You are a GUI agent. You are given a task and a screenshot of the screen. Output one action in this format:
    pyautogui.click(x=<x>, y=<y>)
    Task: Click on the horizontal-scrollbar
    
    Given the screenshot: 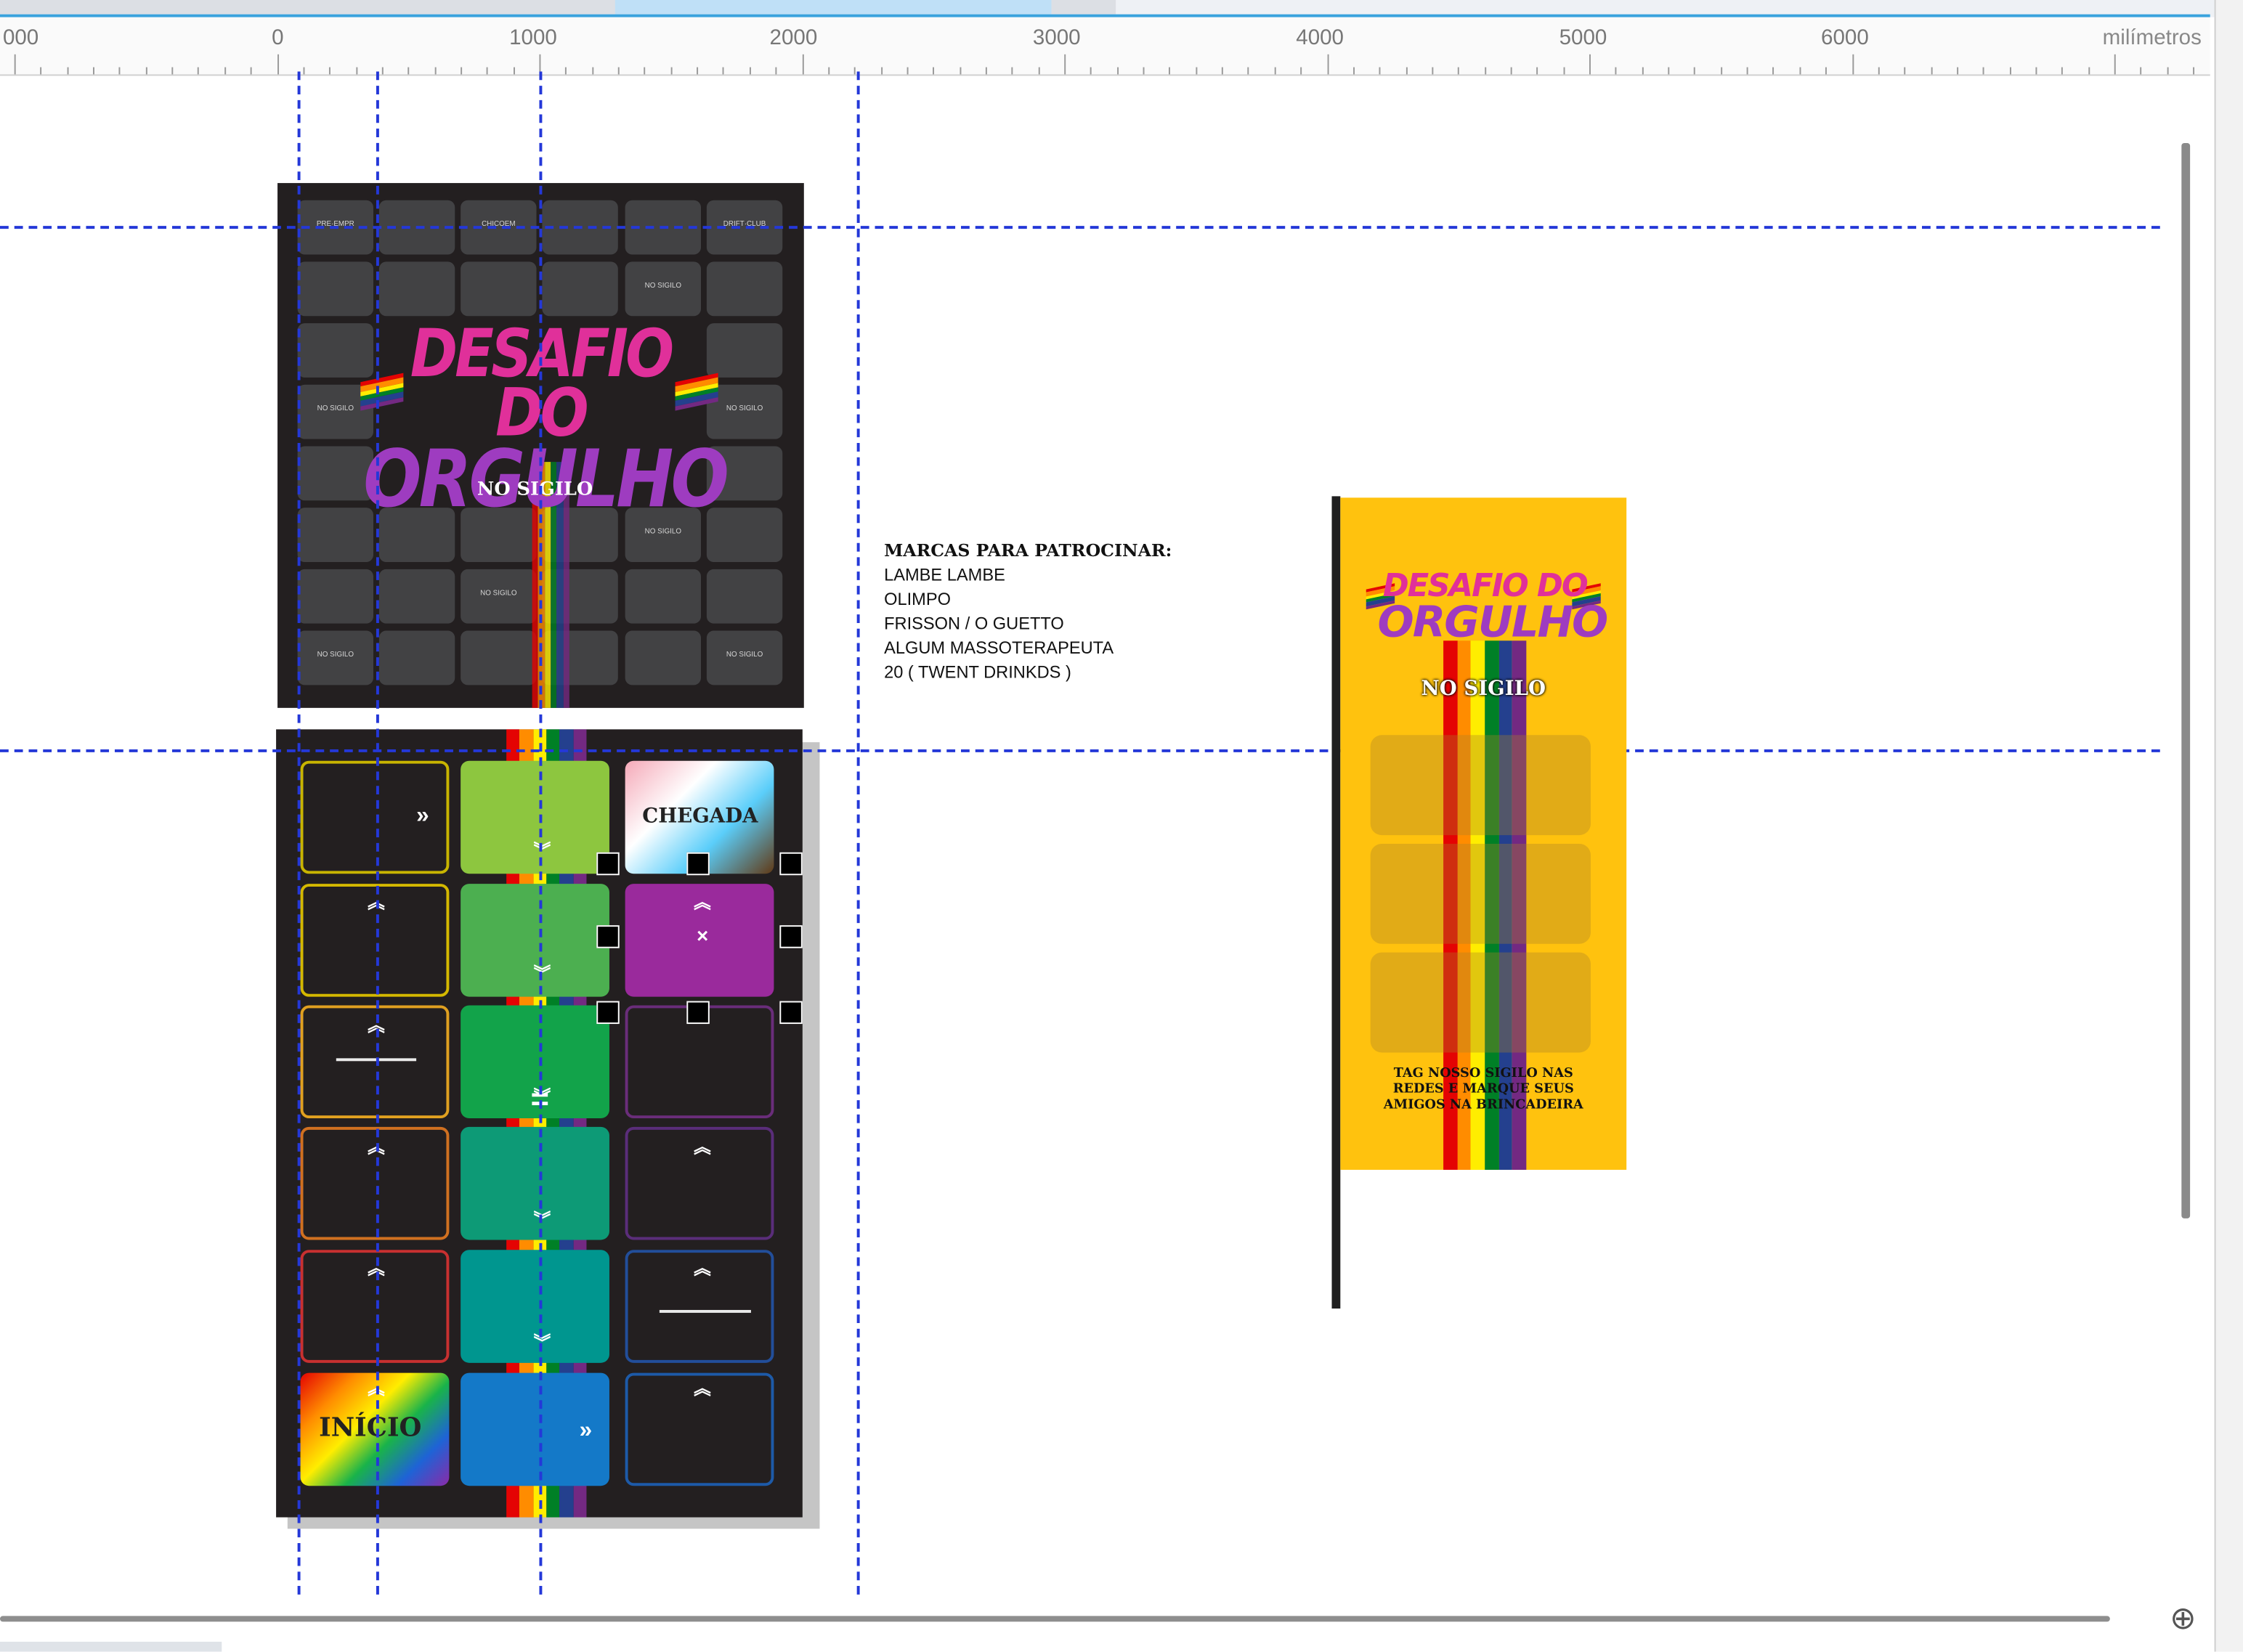 What is the action you would take?
    pyautogui.click(x=1055, y=1619)
    